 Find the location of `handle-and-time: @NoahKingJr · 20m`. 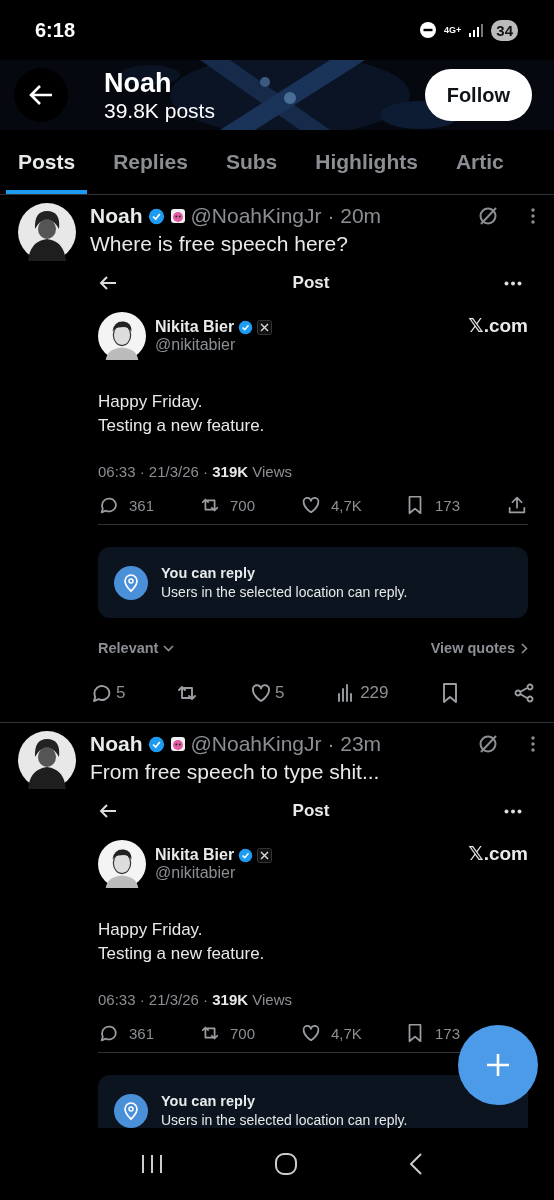

handle-and-time: @NoahKingJr · 20m is located at coordinates (286, 216).